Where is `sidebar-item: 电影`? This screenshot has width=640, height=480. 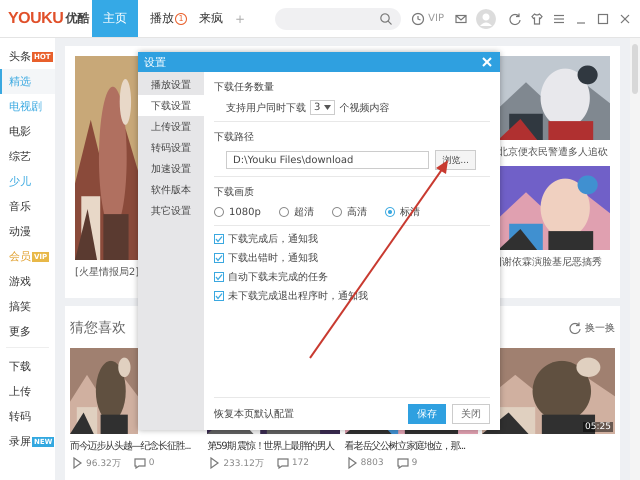 sidebar-item: 电影 is located at coordinates (27, 131).